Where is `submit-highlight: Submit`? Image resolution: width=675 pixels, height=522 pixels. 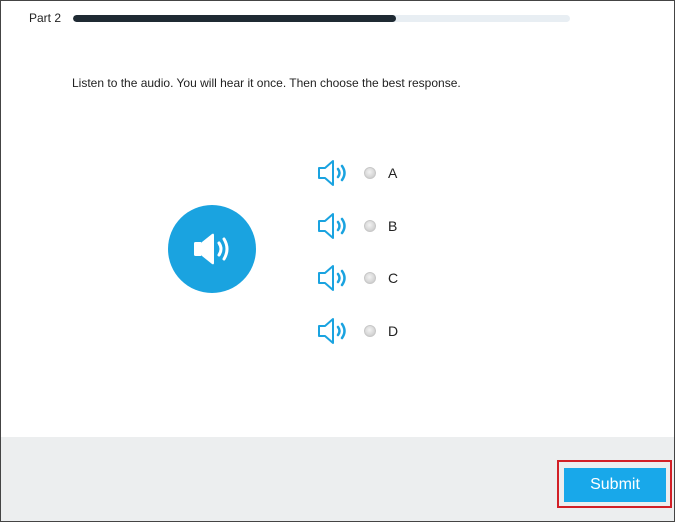 submit-highlight: Submit is located at coordinates (614, 484).